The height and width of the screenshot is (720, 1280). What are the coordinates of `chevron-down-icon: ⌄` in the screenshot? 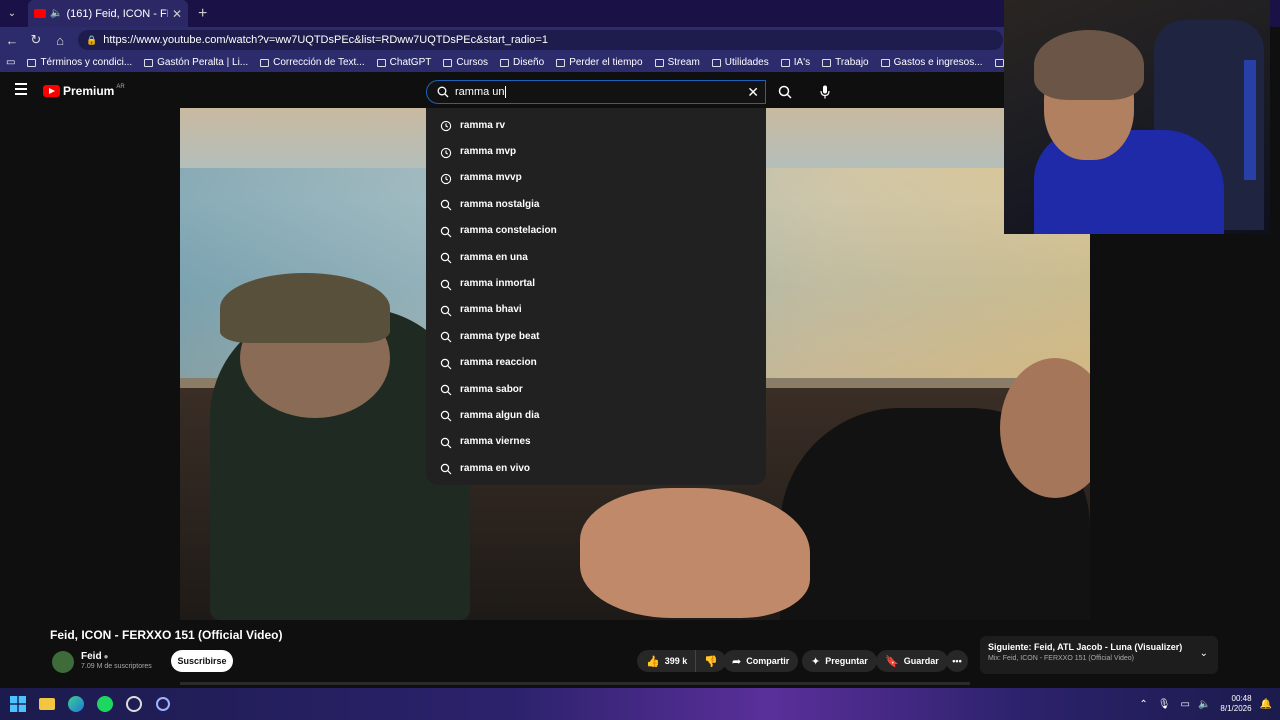 It's located at (1204, 653).